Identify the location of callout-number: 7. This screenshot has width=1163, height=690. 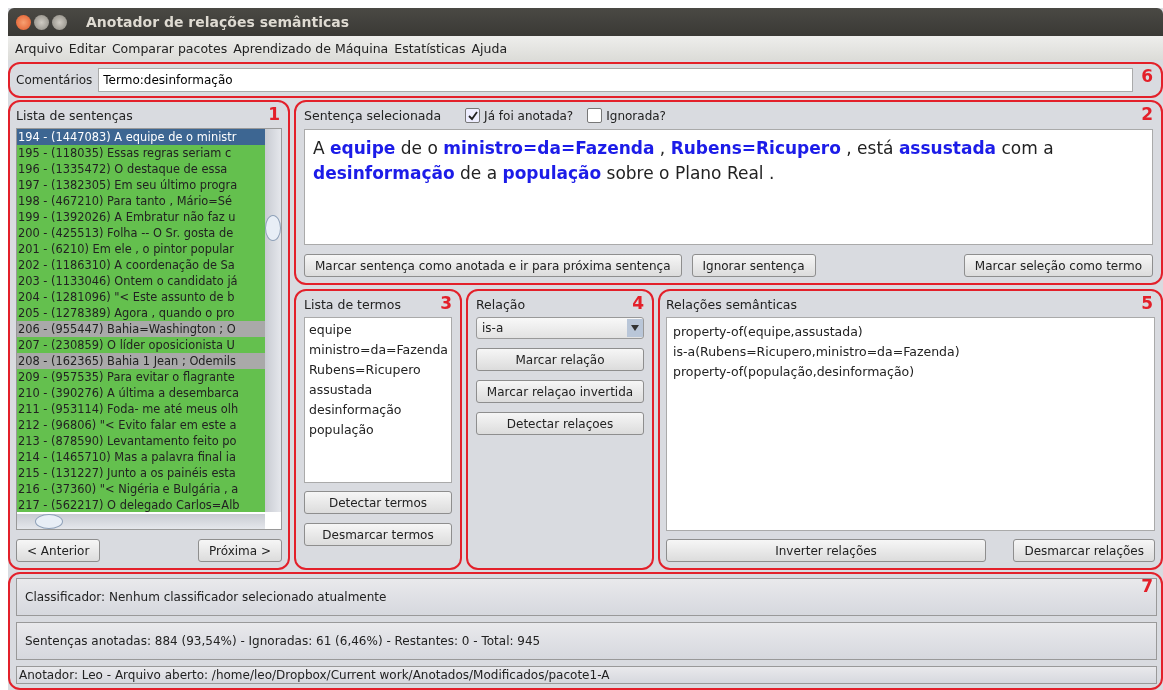
(1147, 586).